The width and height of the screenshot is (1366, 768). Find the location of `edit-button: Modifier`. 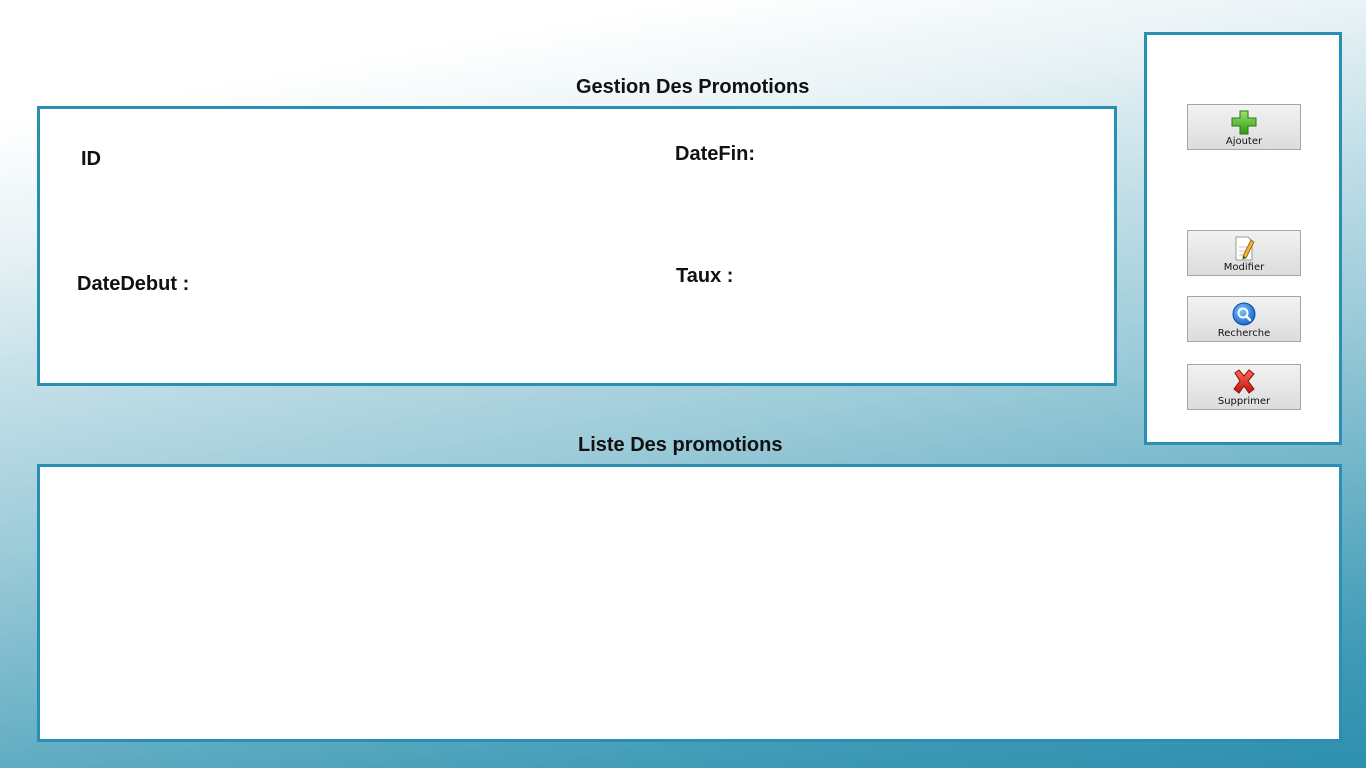

edit-button: Modifier is located at coordinates (1244, 253).